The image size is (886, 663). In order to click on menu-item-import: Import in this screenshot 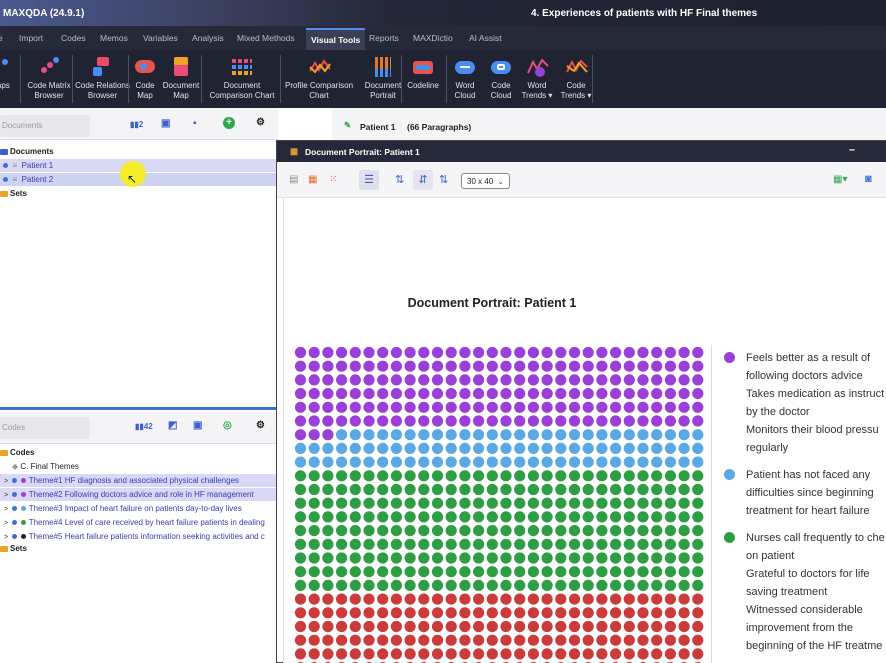, I will do `click(31, 38)`.